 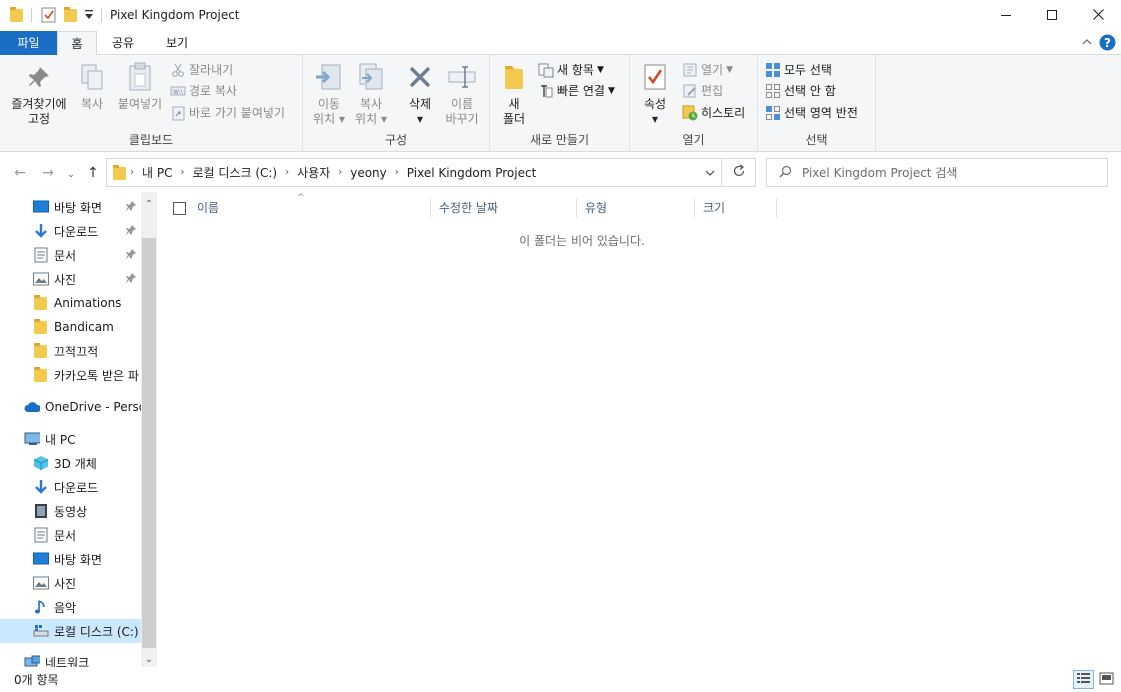 I want to click on nav-item-this-pc: 내 PC, so click(x=70, y=439).